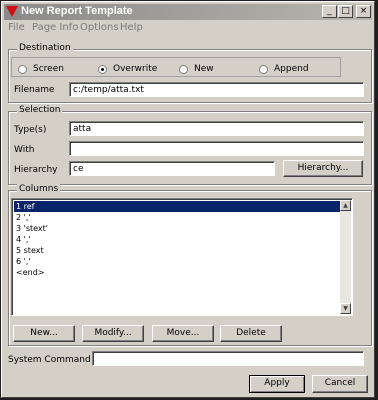 This screenshot has width=378, height=400. Describe the element at coordinates (131, 27) in the screenshot. I see `menu-help: Help` at that location.